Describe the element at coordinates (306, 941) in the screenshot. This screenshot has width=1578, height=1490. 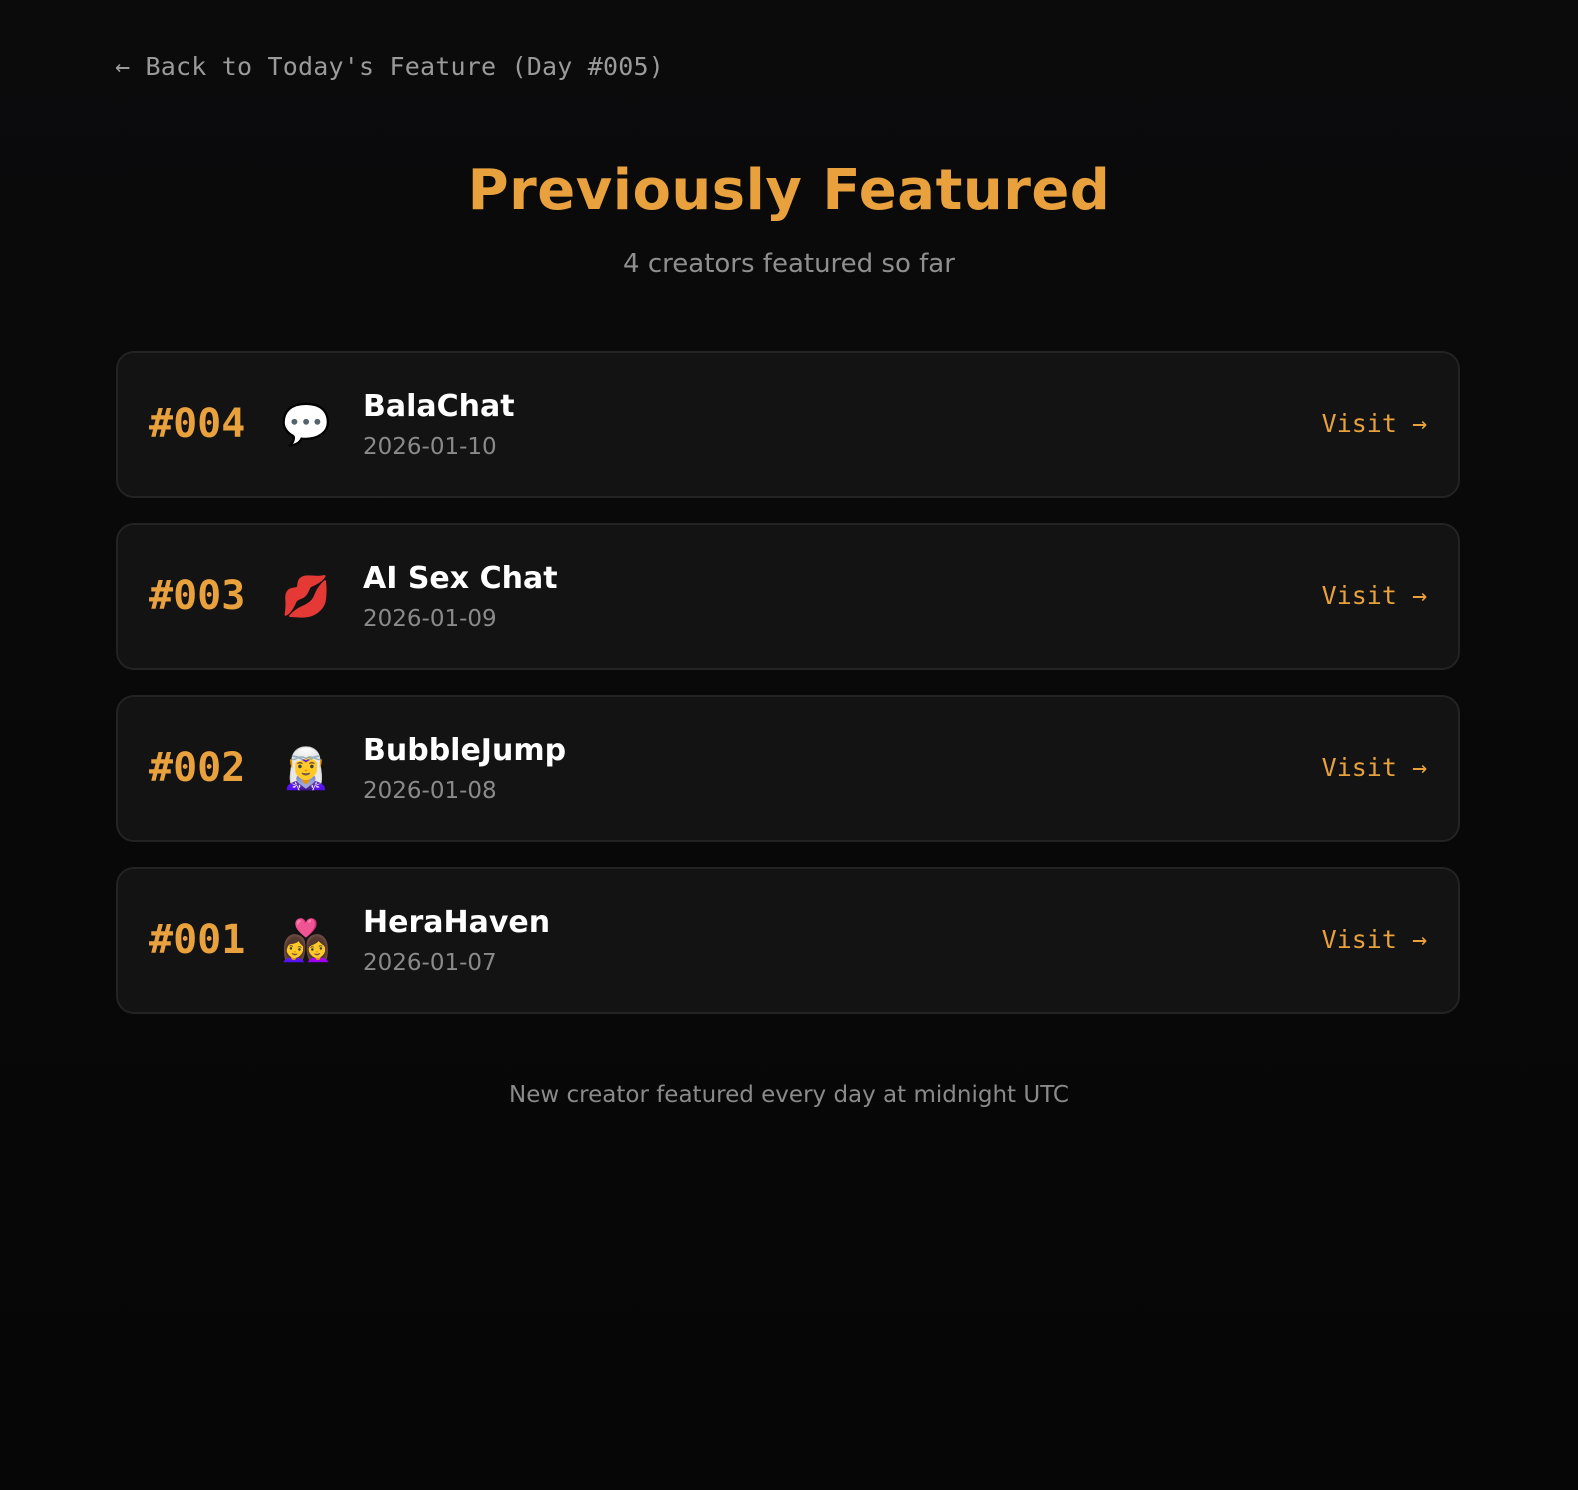
I see `couple-with-heart-icon: 👩‍❤️‍👩` at that location.